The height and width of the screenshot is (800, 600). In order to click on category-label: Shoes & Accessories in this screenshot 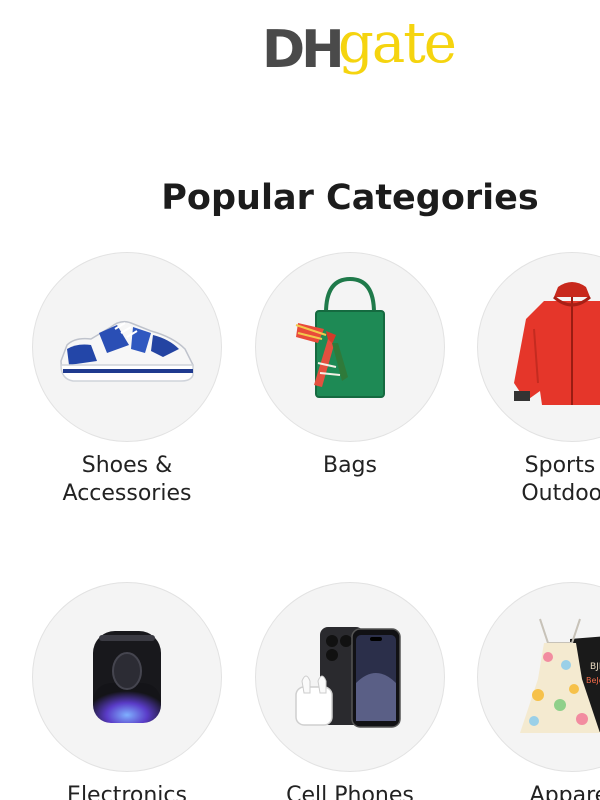, I will do `click(127, 480)`.